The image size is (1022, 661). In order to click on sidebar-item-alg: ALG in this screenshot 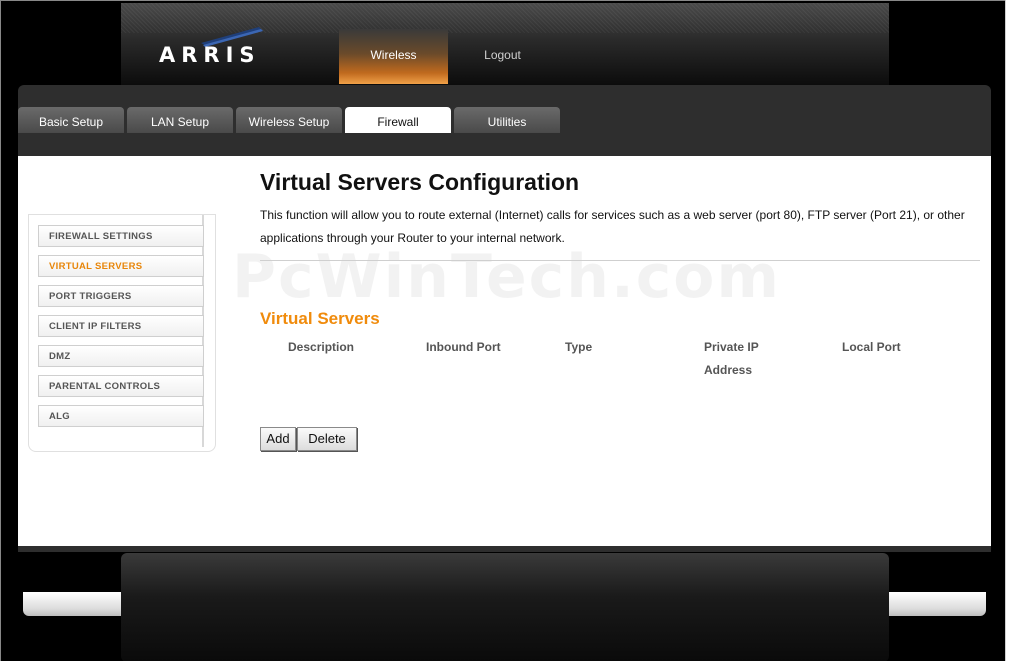, I will do `click(121, 416)`.